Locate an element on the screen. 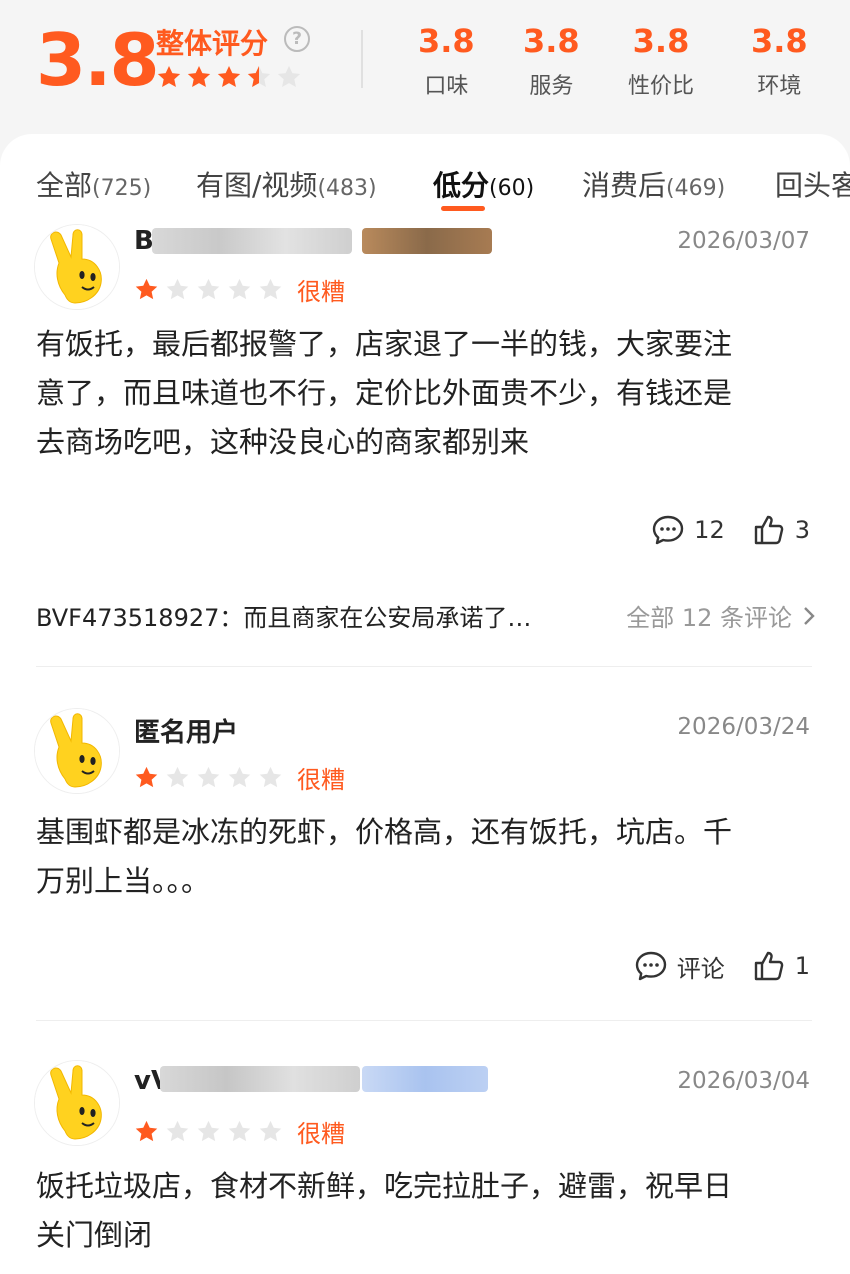 This screenshot has height=1274, width=850. review-text: 饭托垃圾店，食材不新鲜，吃完拉肚子，避雷，祝早日 关门倒闭 is located at coordinates (426, 1211).